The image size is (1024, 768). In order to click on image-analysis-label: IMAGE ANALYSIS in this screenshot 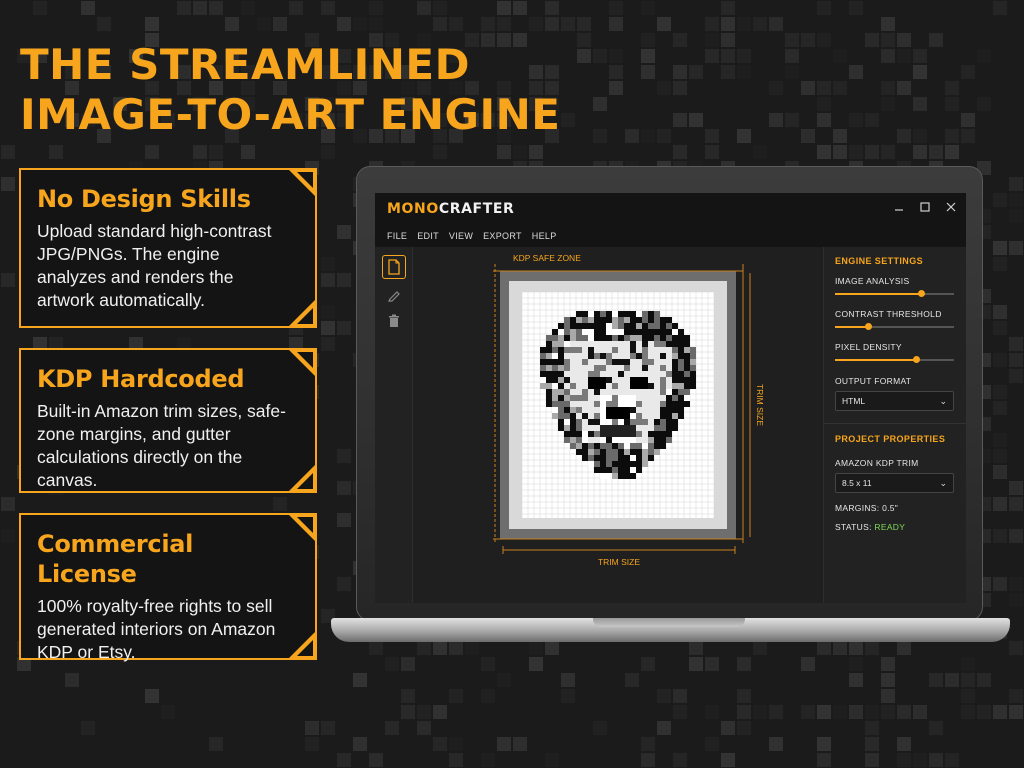, I will do `click(872, 281)`.